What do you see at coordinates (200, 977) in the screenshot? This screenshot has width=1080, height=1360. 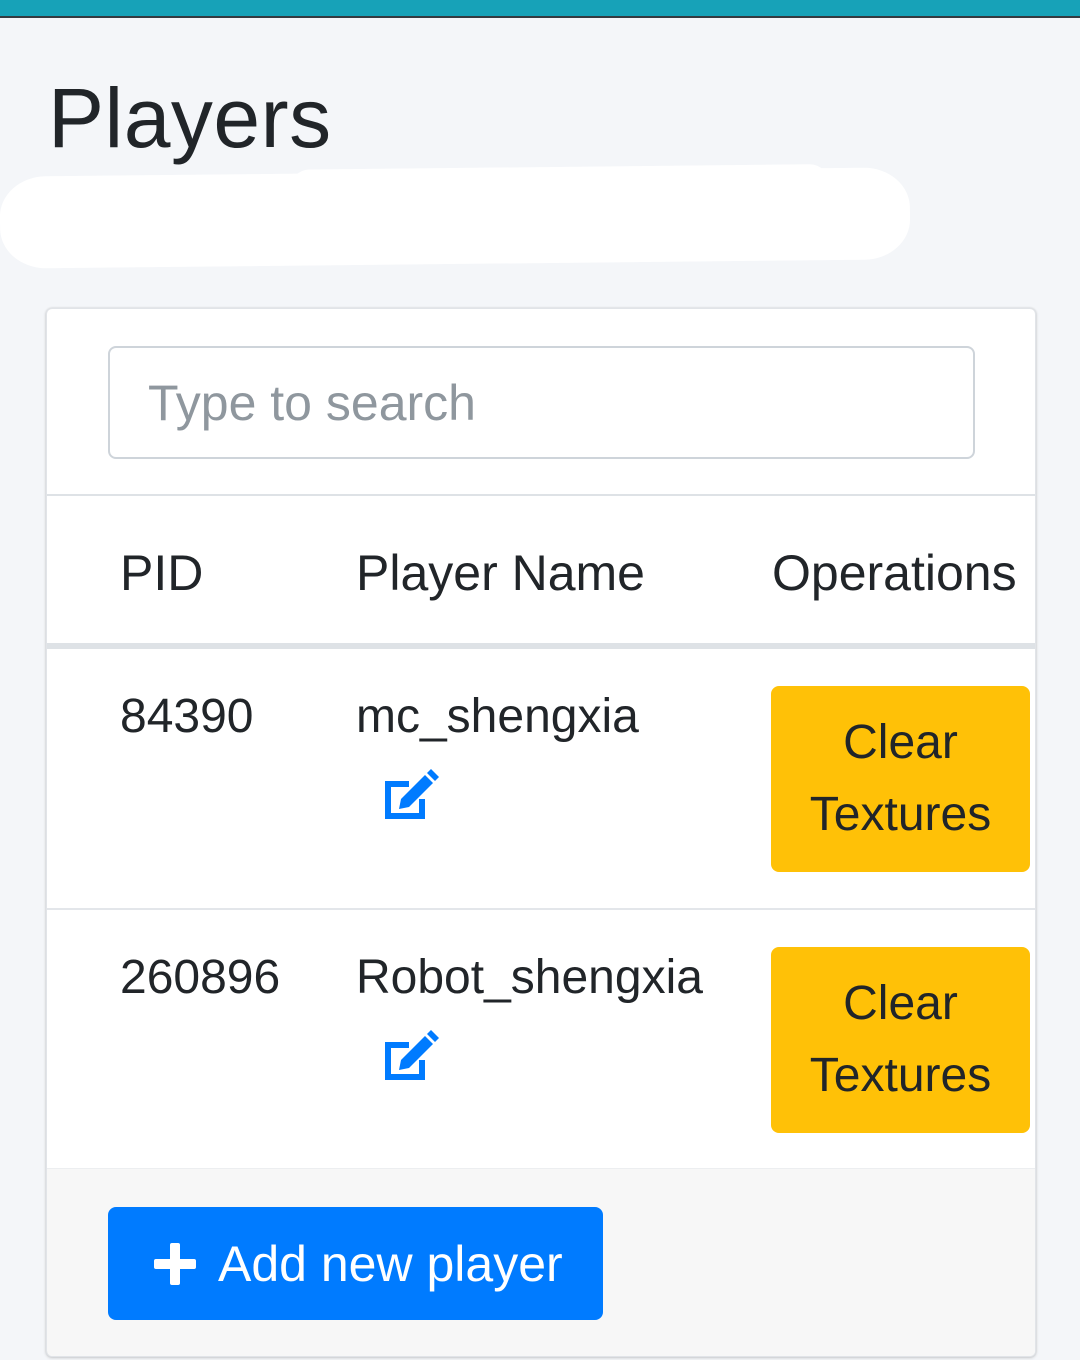 I see `player-pid: 260896` at bounding box center [200, 977].